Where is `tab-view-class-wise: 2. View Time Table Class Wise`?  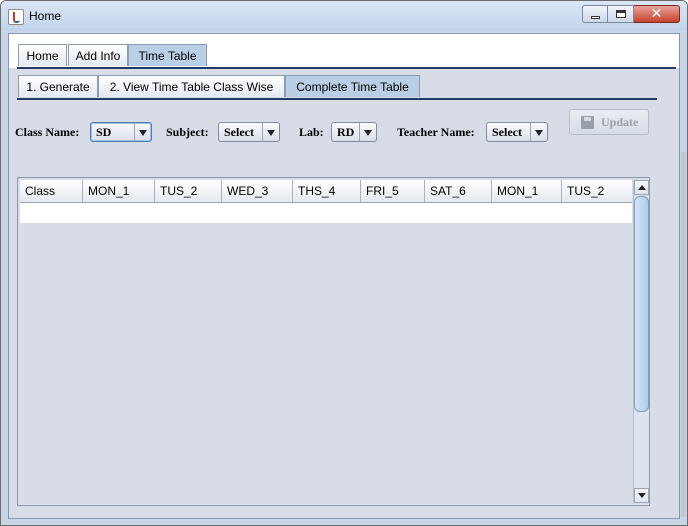 tab-view-class-wise: 2. View Time Table Class Wise is located at coordinates (191, 86).